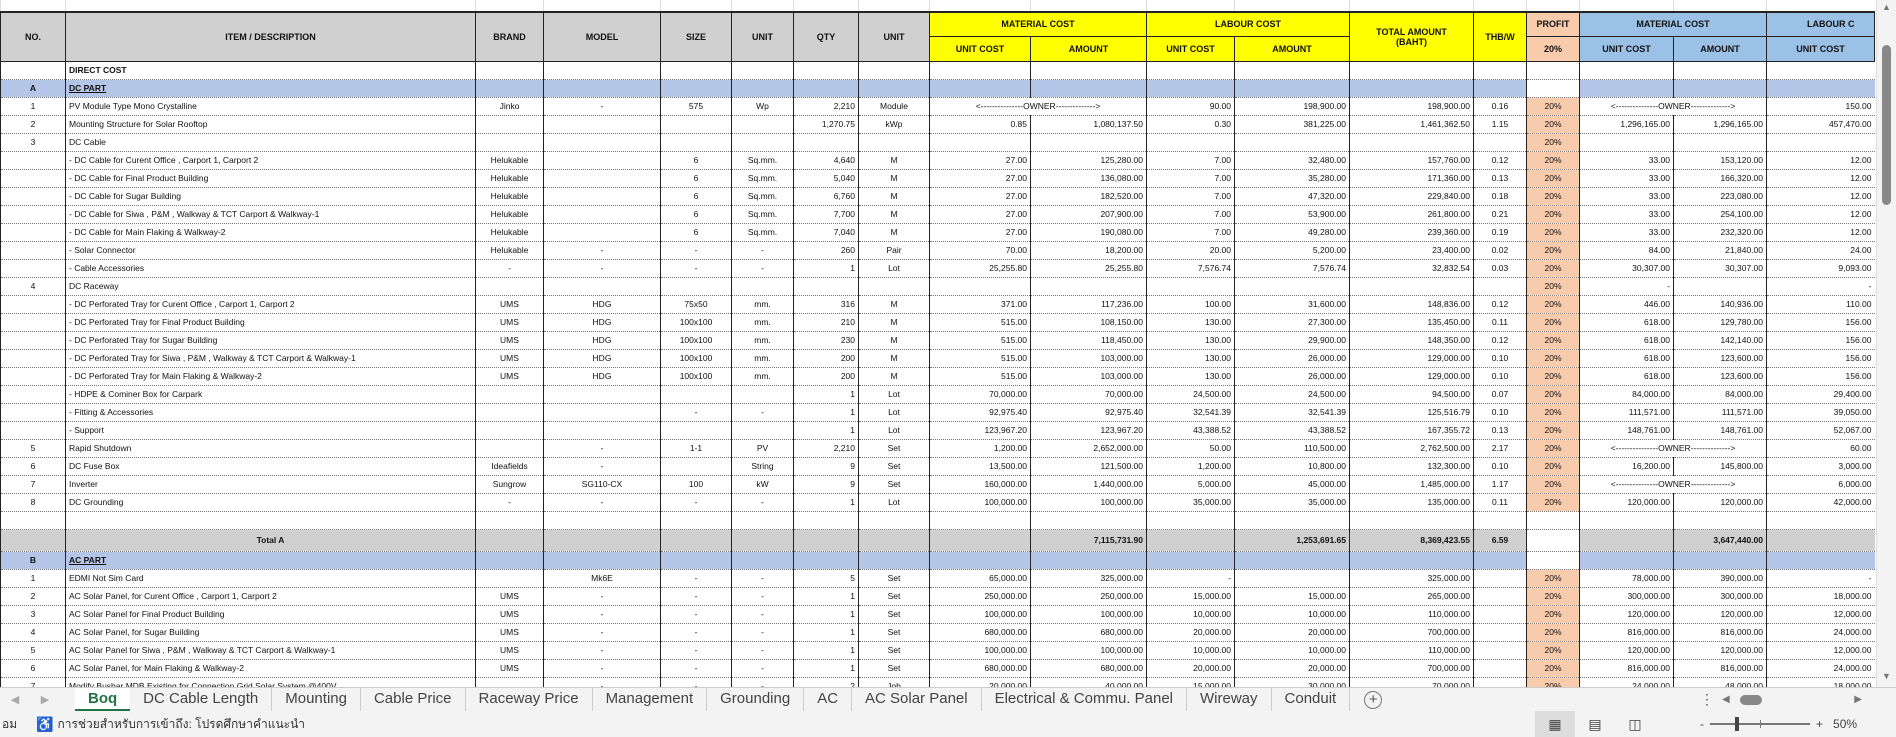 This screenshot has height=737, width=1896. What do you see at coordinates (1626, 466) in the screenshot?
I see `cell-mat2-unit-cost: 16,200.00` at bounding box center [1626, 466].